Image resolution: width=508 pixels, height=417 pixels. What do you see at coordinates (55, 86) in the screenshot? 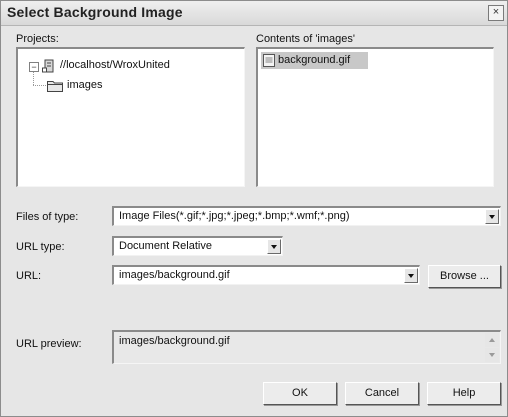
I see `folder-icon` at bounding box center [55, 86].